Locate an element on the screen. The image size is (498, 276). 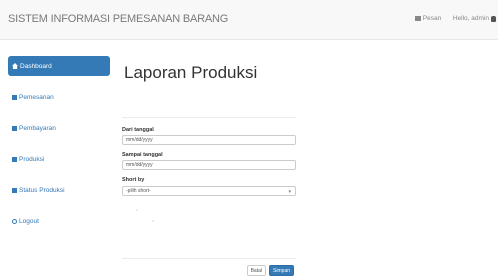
user-greeting: Hello, admin is located at coordinates (471, 18).